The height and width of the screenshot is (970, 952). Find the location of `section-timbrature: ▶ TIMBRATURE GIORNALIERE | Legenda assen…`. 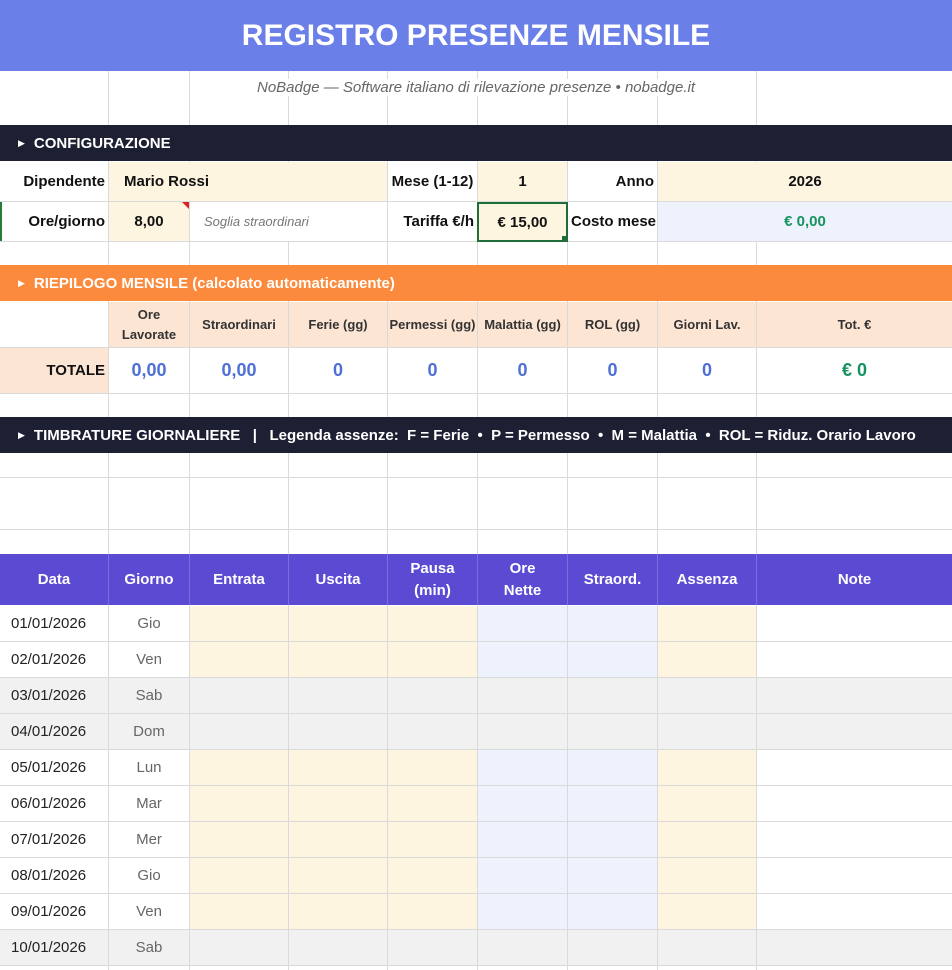

section-timbrature: ▶ TIMBRATURE GIORNALIERE | Legenda assen… is located at coordinates (476, 435).